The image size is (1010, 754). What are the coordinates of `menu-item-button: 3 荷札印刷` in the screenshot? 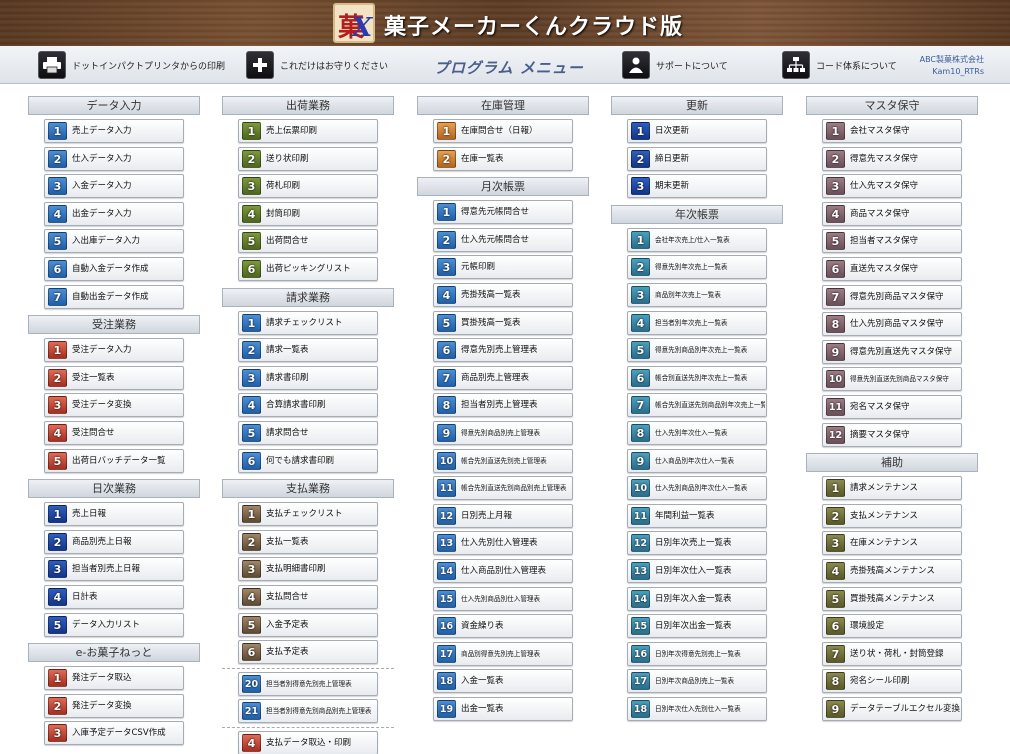 It's located at (308, 186).